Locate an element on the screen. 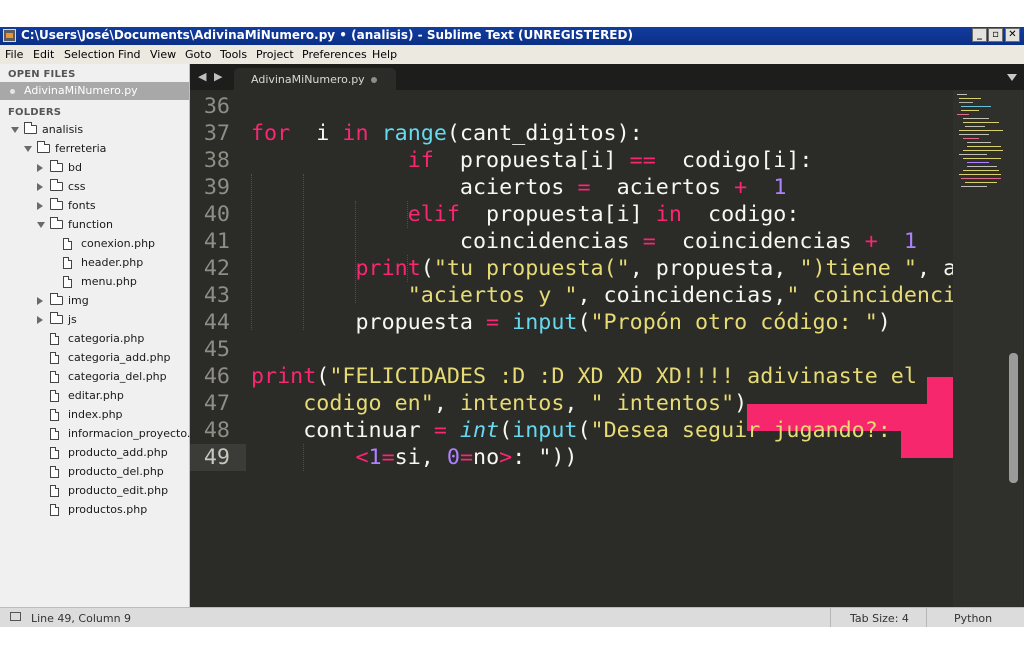 The height and width of the screenshot is (648, 1024). menu-tools: Tools is located at coordinates (233, 54).